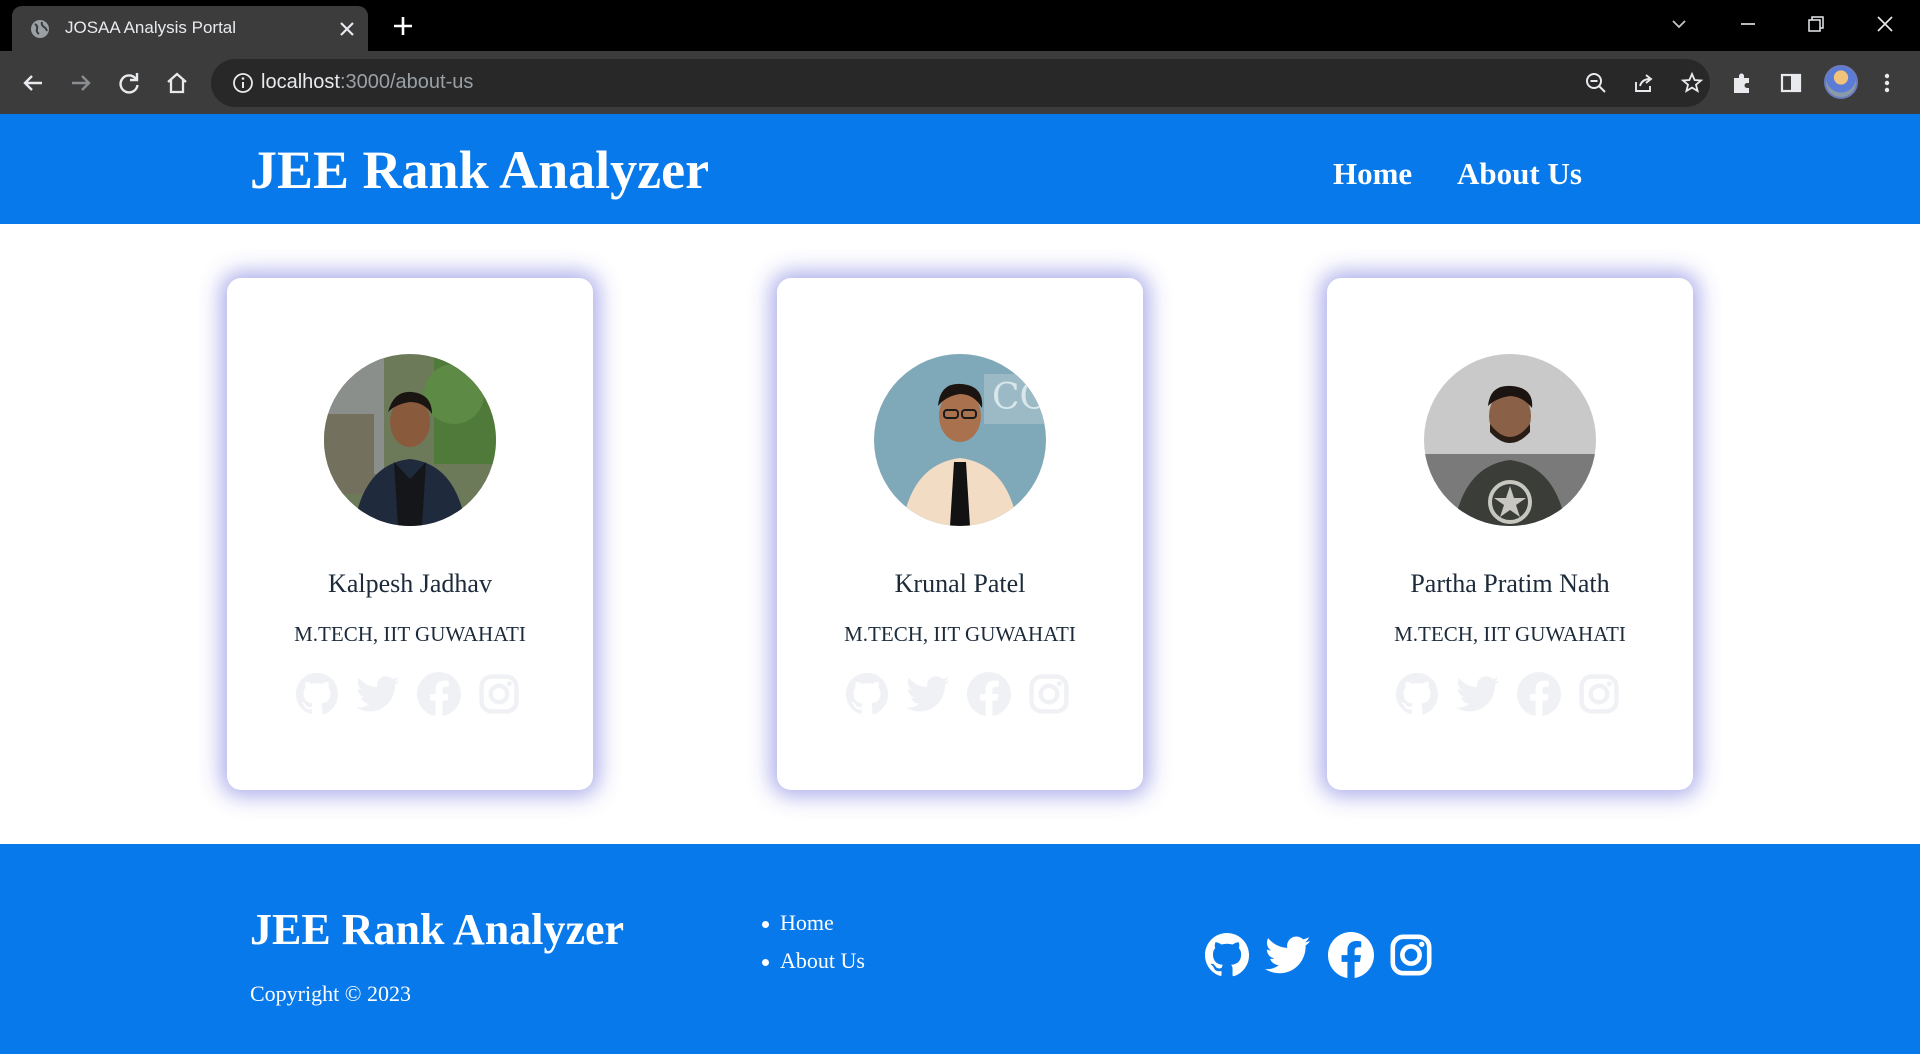  Describe the element at coordinates (1644, 83) in the screenshot. I see `share-icon` at that location.